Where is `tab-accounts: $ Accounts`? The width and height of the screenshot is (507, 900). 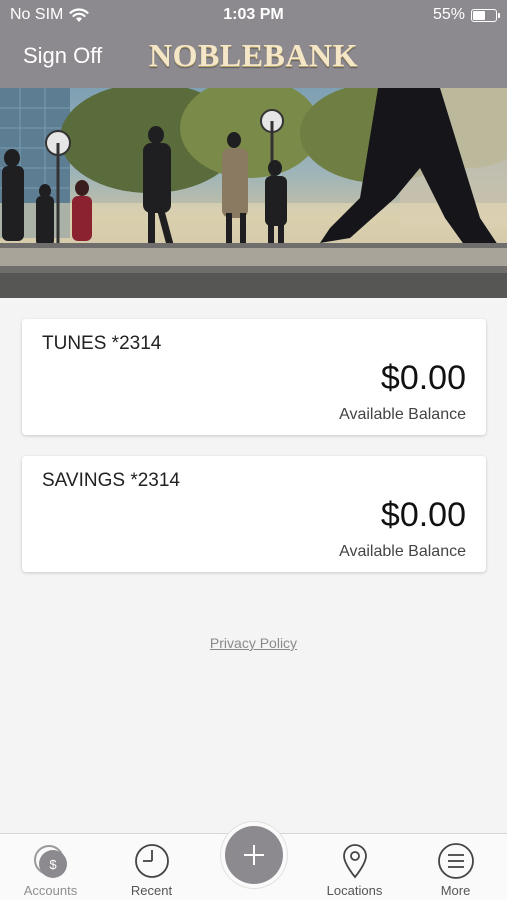
tab-accounts: $ Accounts is located at coordinates (50, 867).